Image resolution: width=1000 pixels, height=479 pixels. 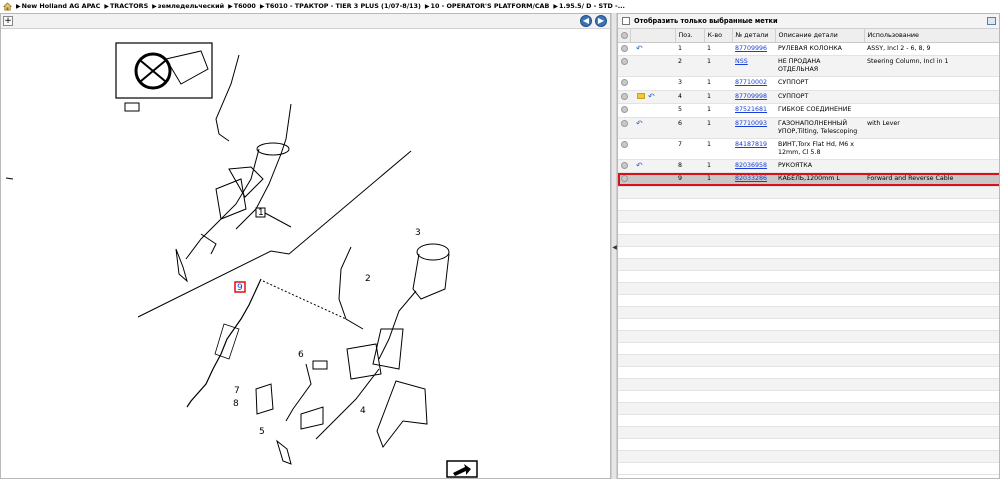 What do you see at coordinates (462, 469) in the screenshot?
I see `next-page-icon` at bounding box center [462, 469].